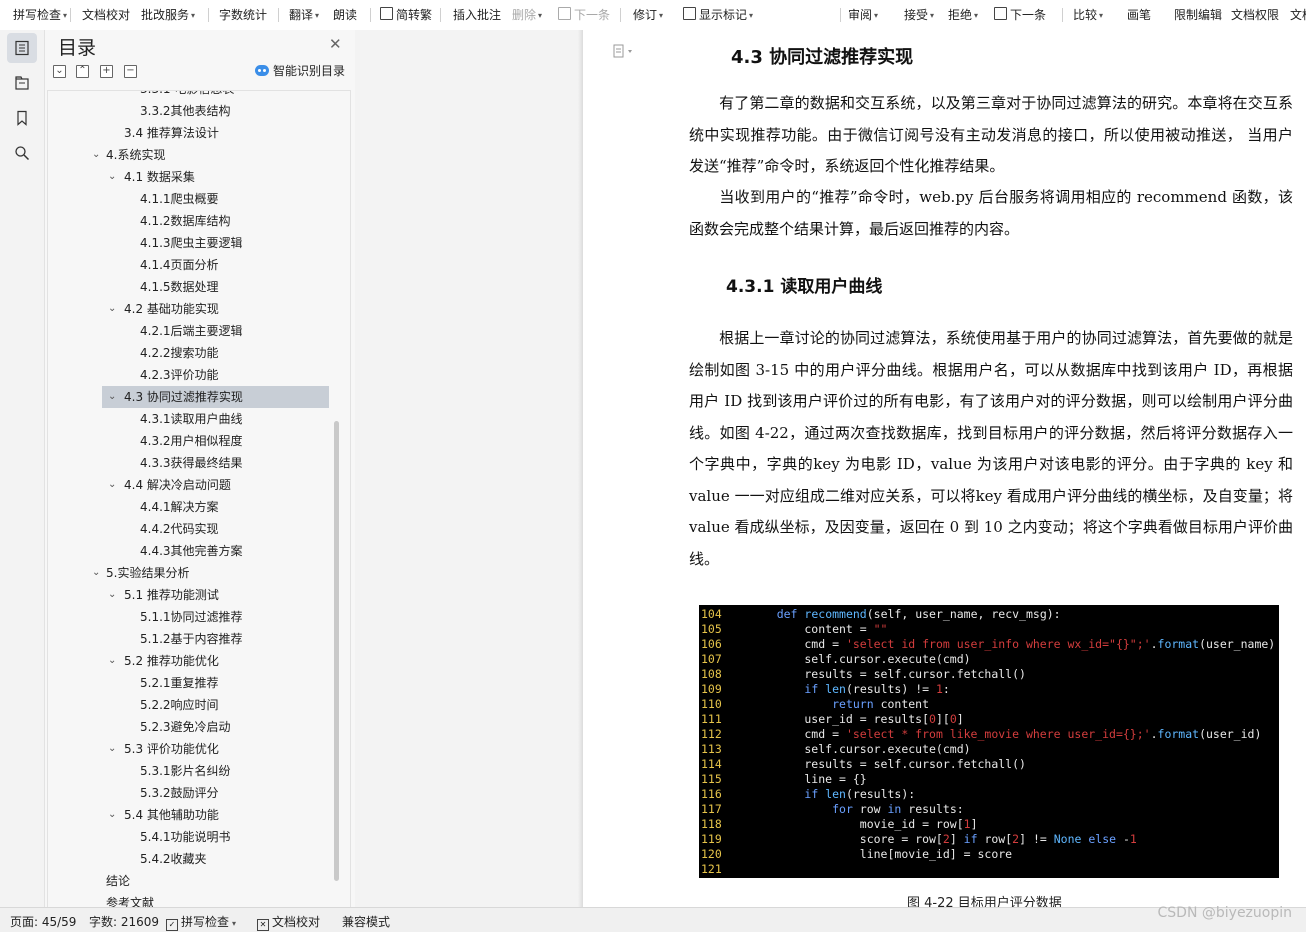  Describe the element at coordinates (1088, 15) in the screenshot. I see `toolbar-item-16: 比较 ▾` at that location.